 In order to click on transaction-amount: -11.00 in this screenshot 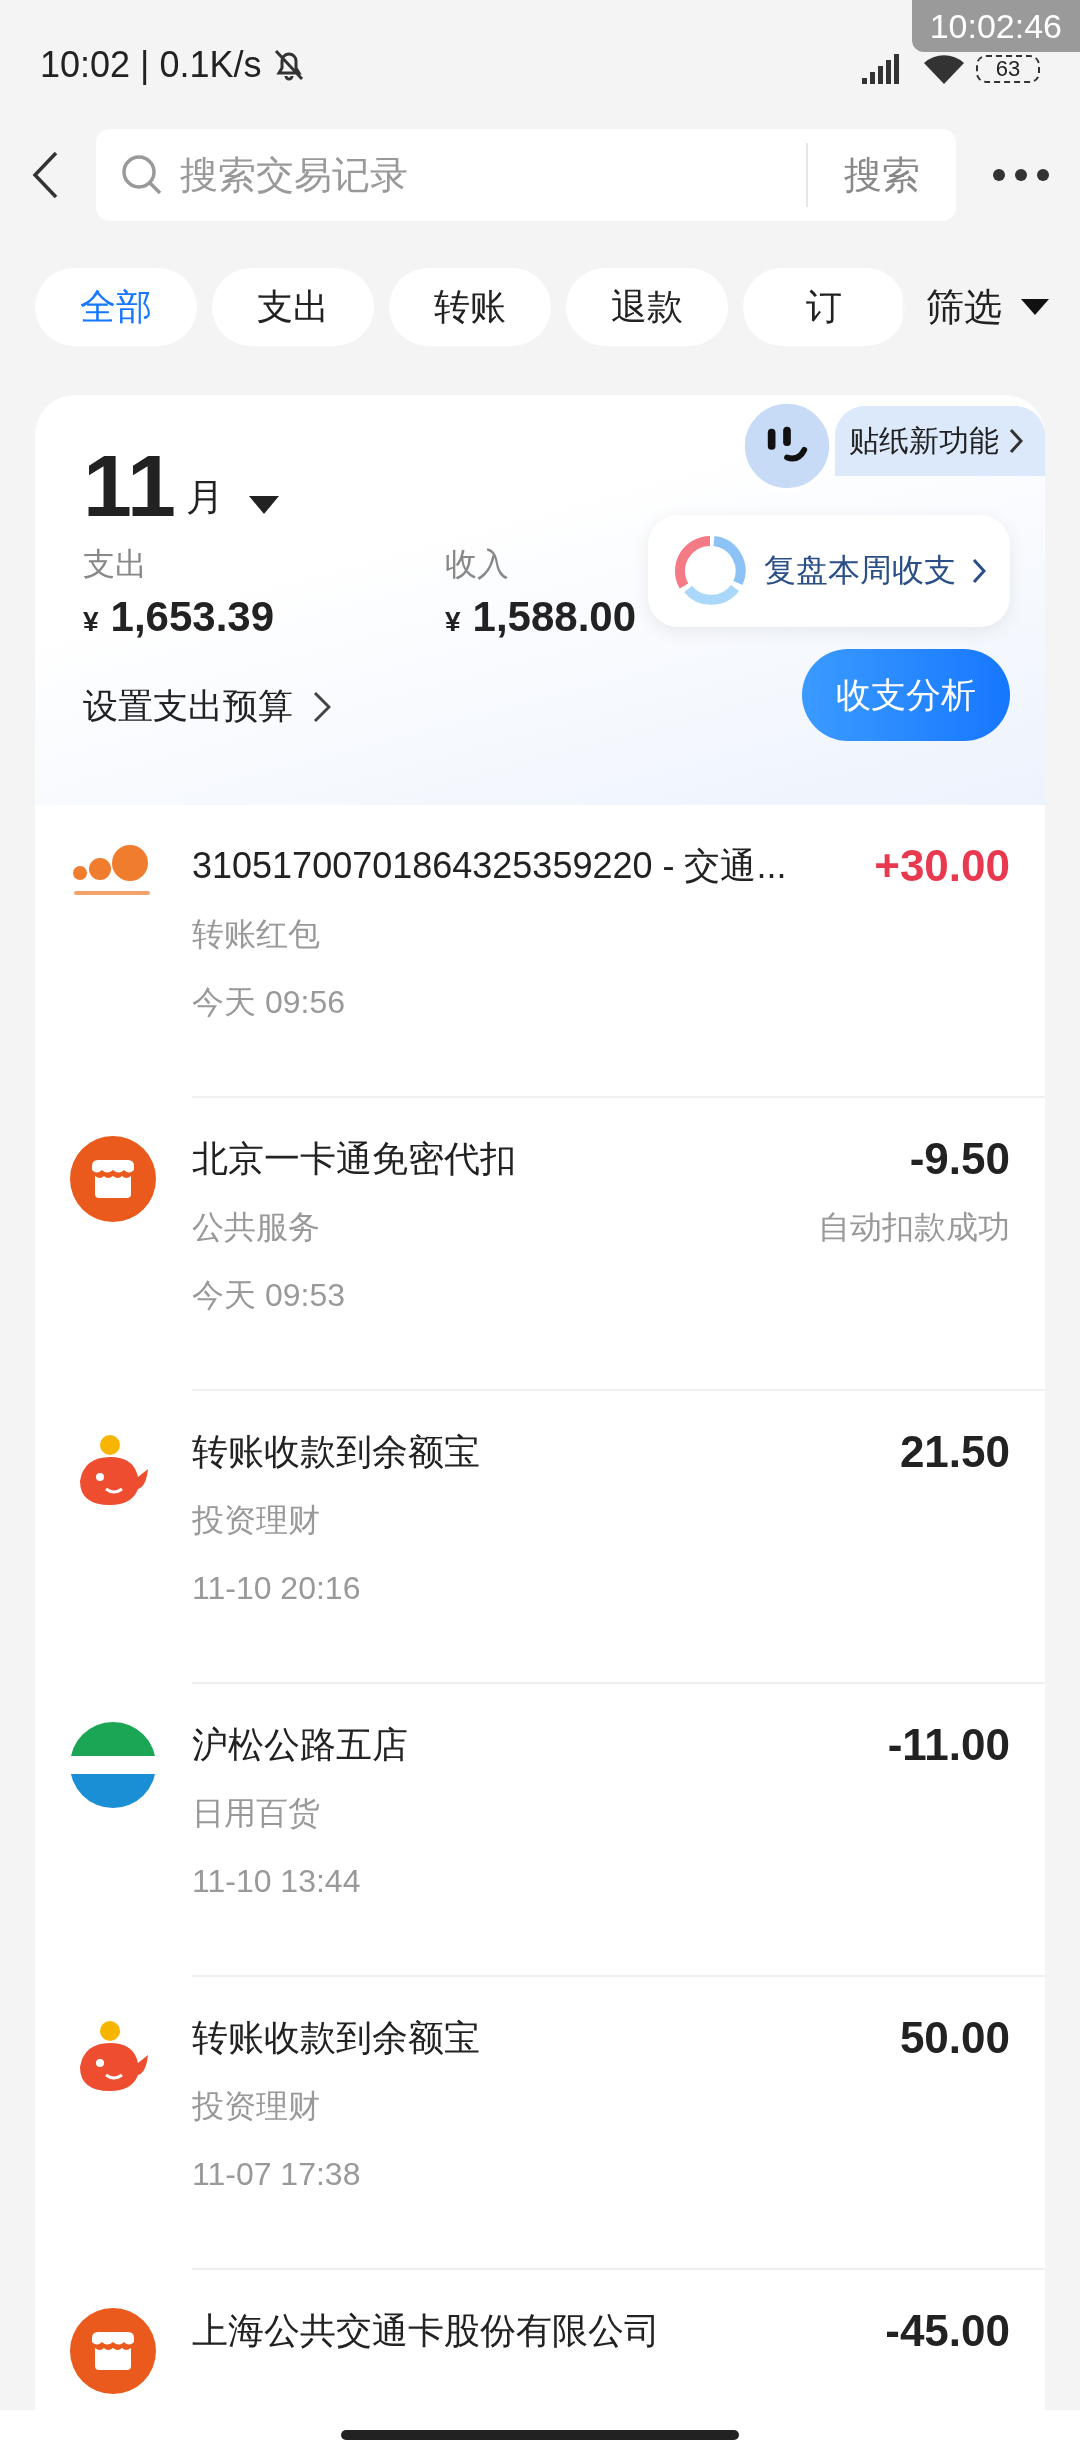, I will do `click(948, 1745)`.